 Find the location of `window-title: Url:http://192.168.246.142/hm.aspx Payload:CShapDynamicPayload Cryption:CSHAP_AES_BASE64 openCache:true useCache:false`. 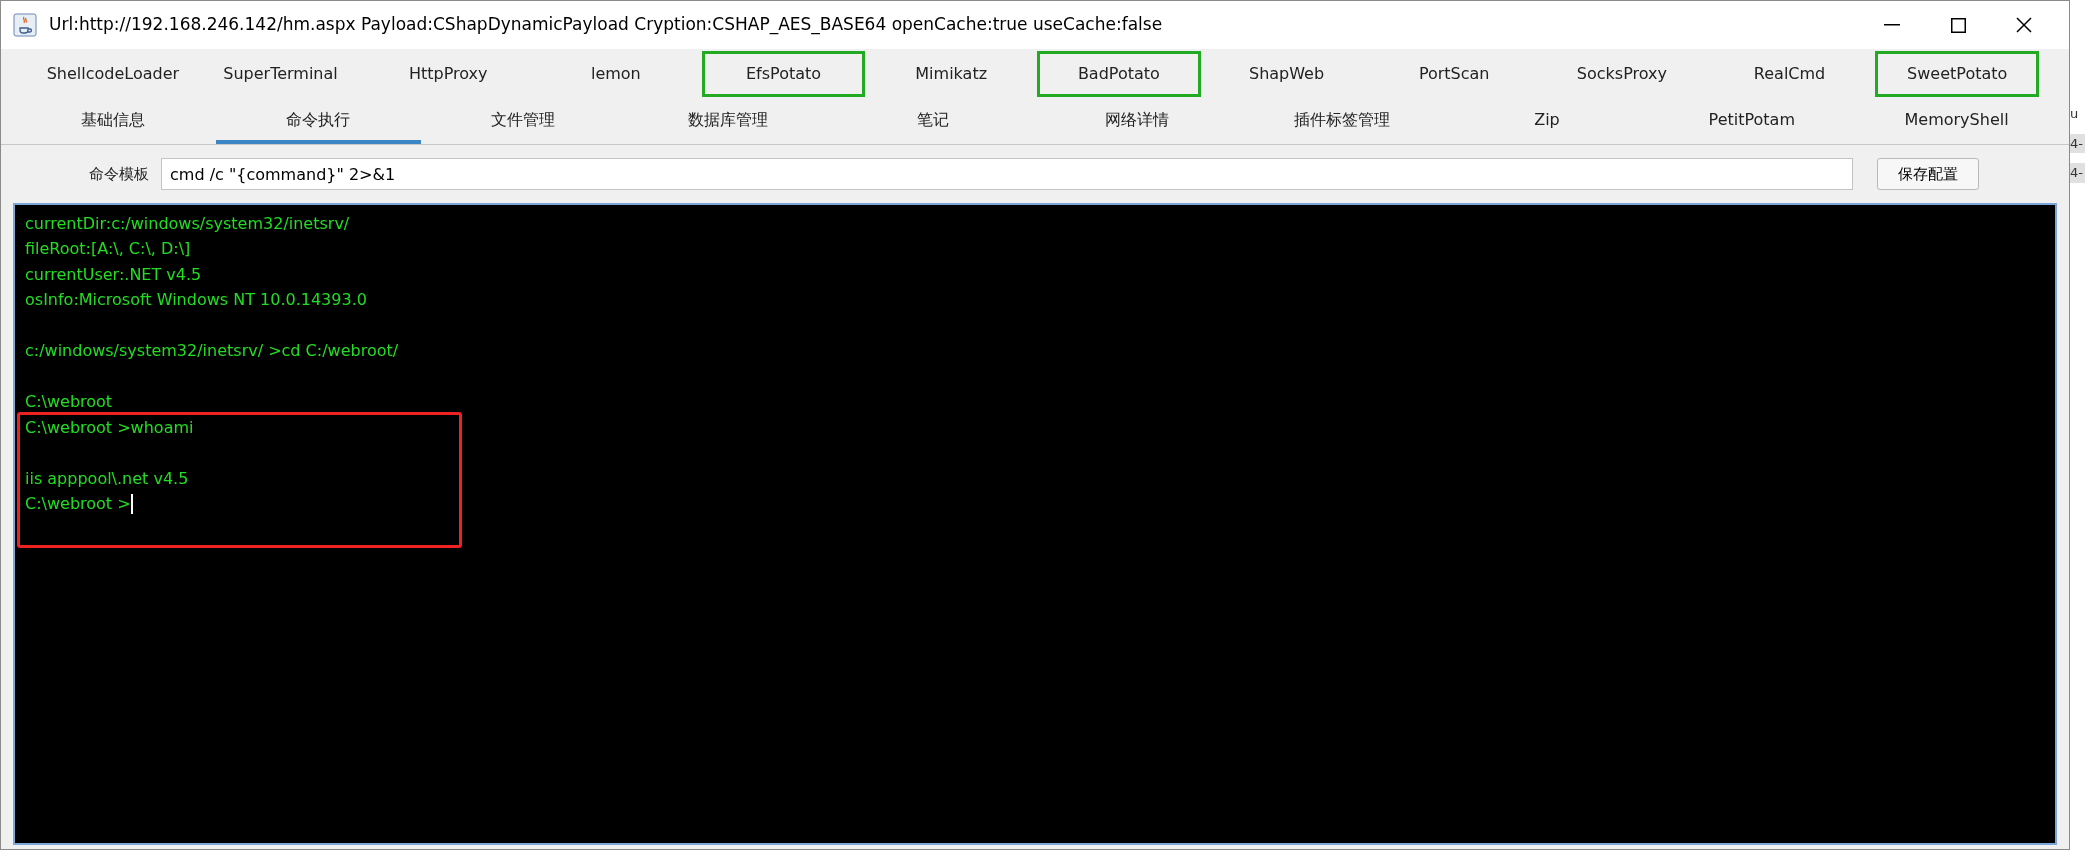

window-title: Url:http://192.168.246.142/hm.aspx Payload:CShapDynamicPayload Cryption:CSHAP_AES_BASE64 openCache:true useCache:false is located at coordinates (606, 25).